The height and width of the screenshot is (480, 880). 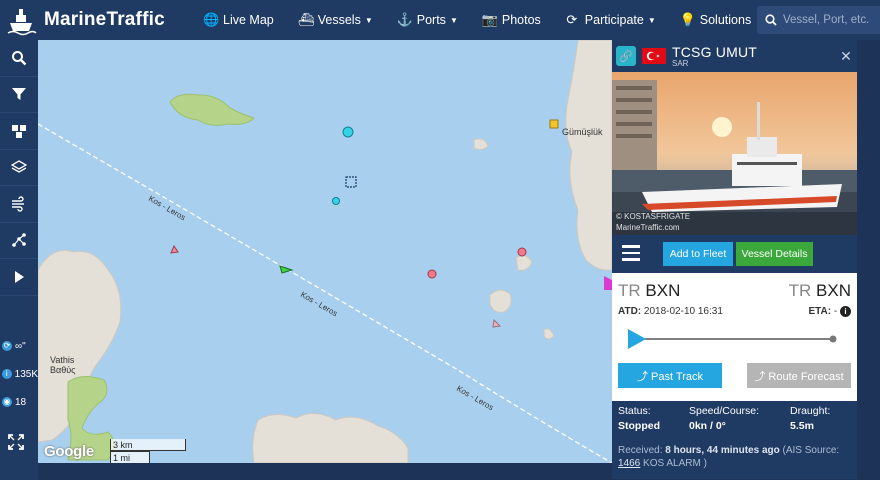 What do you see at coordinates (810, 411) in the screenshot?
I see `draught-label: Draught:` at bounding box center [810, 411].